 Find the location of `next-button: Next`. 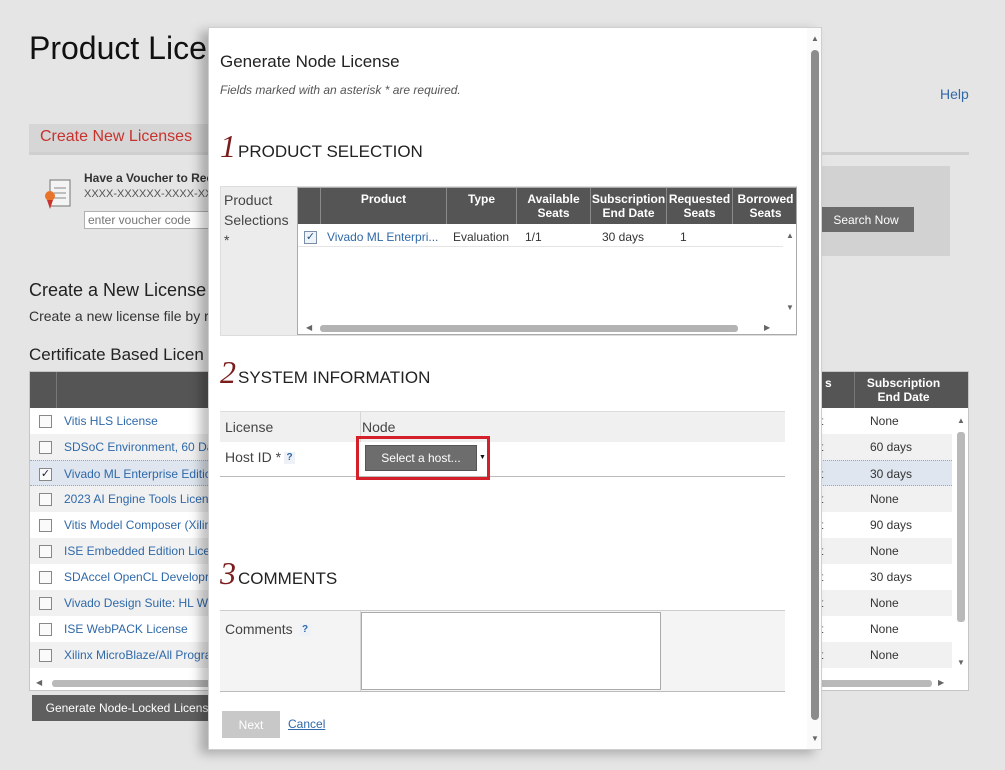

next-button: Next is located at coordinates (251, 724).